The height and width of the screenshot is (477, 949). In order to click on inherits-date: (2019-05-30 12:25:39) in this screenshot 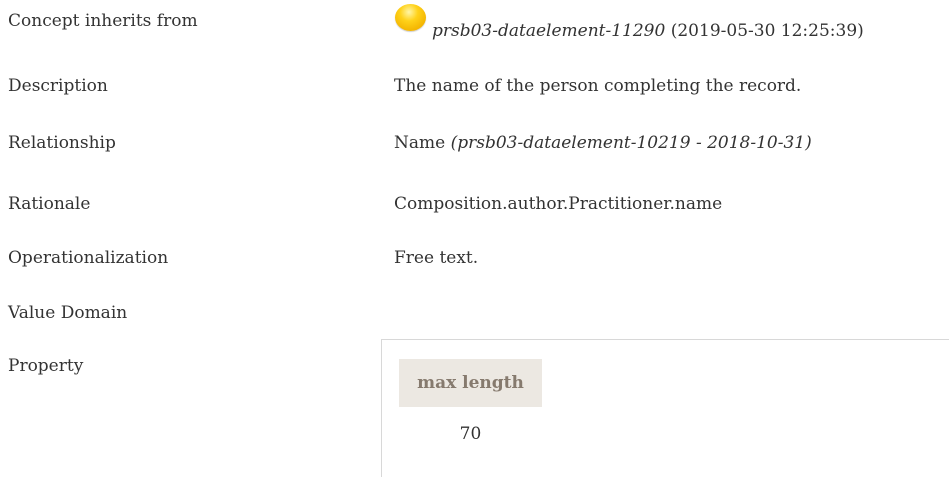, I will do `click(767, 31)`.